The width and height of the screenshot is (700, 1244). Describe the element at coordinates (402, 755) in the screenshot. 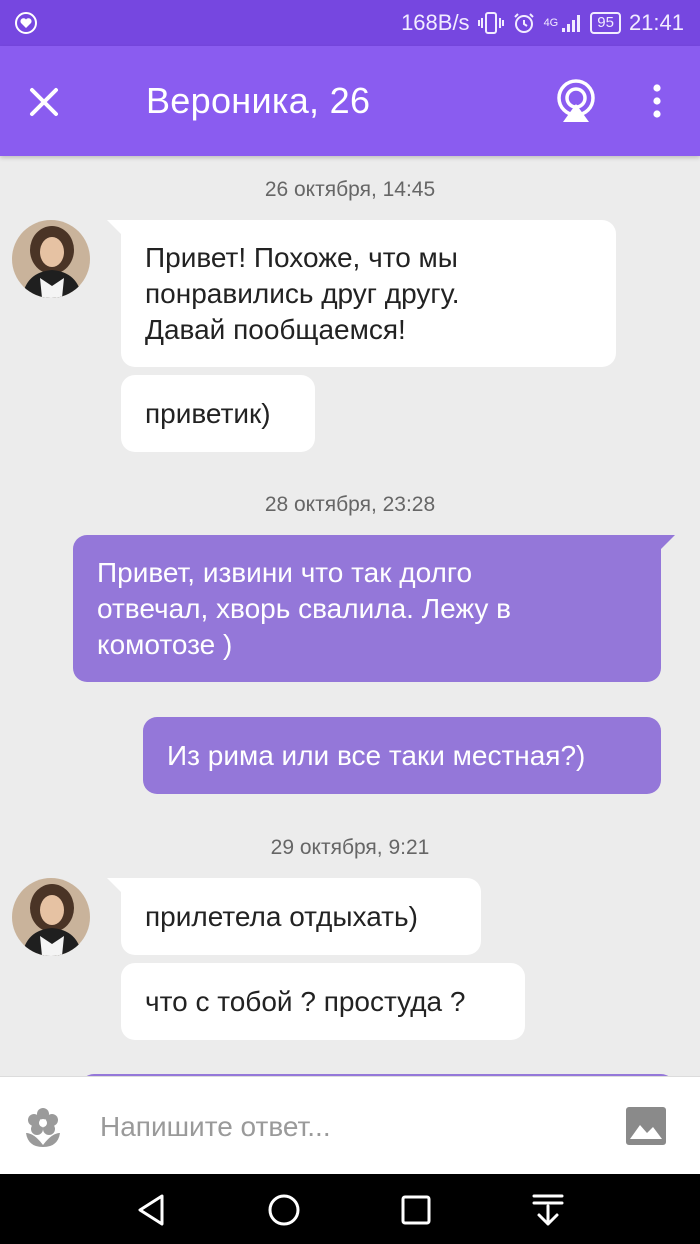

I see `message-bubble-outgoing: Из рима или все таки местная?)` at that location.